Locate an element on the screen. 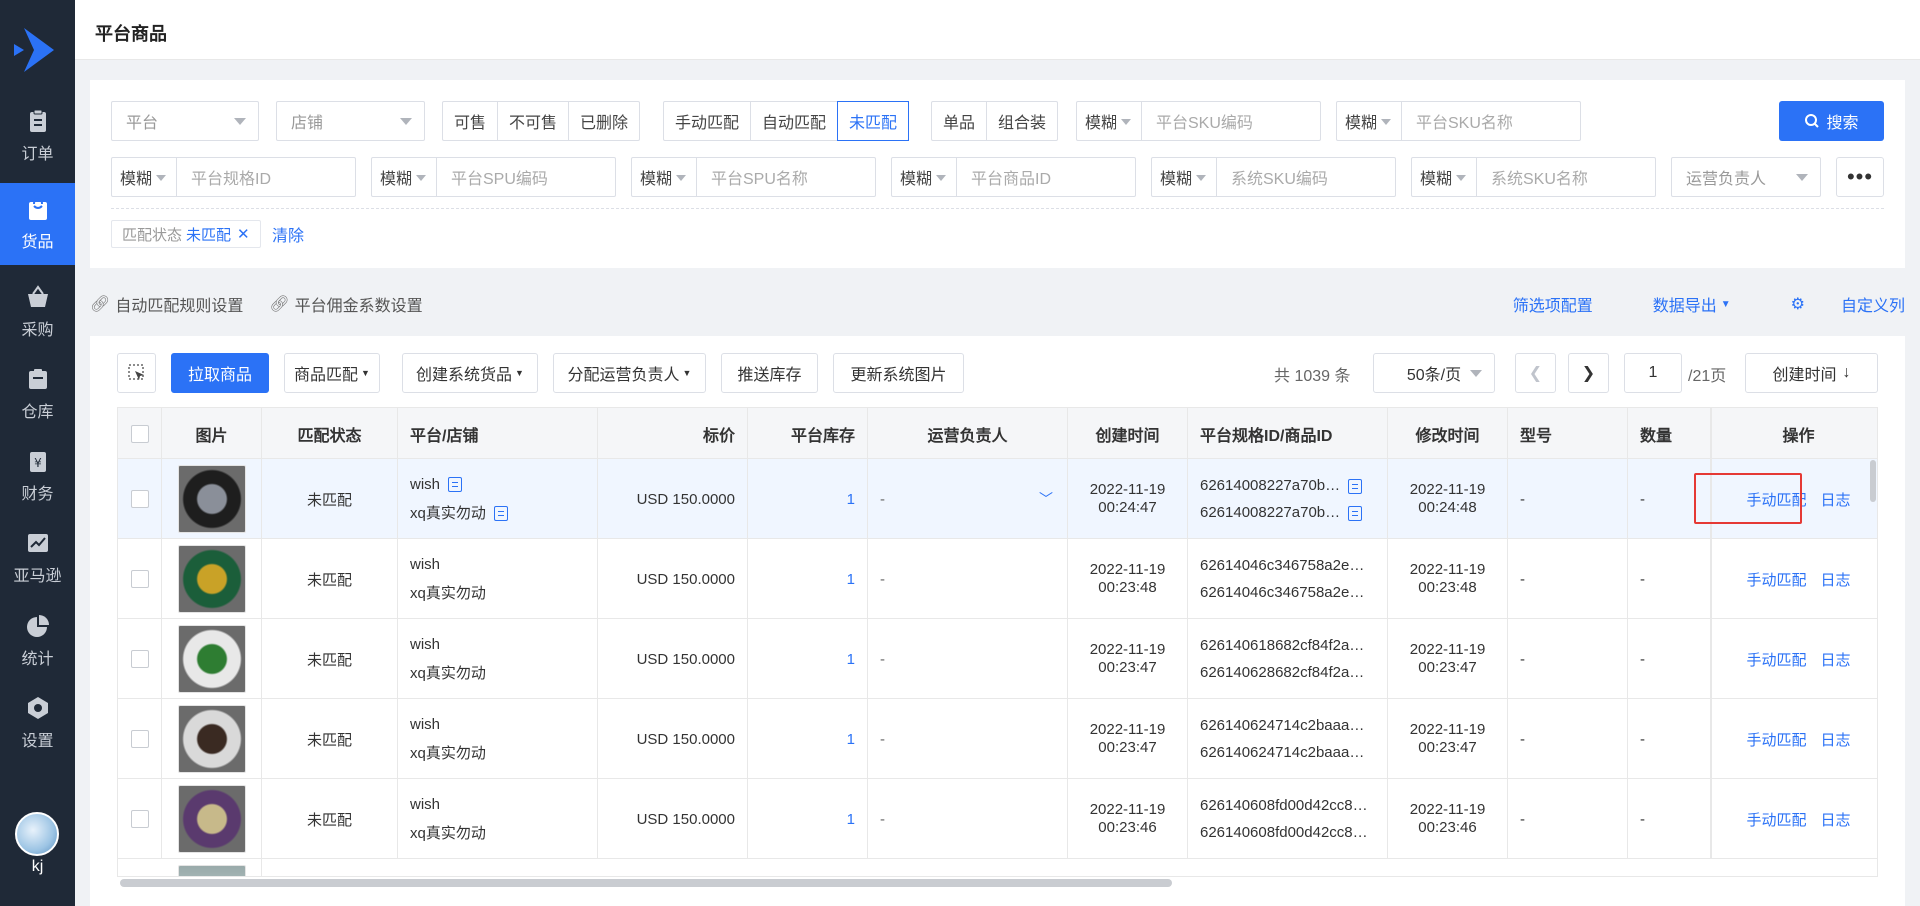 The width and height of the screenshot is (1920, 906). push-stock-button: 推送库存 is located at coordinates (769, 373).